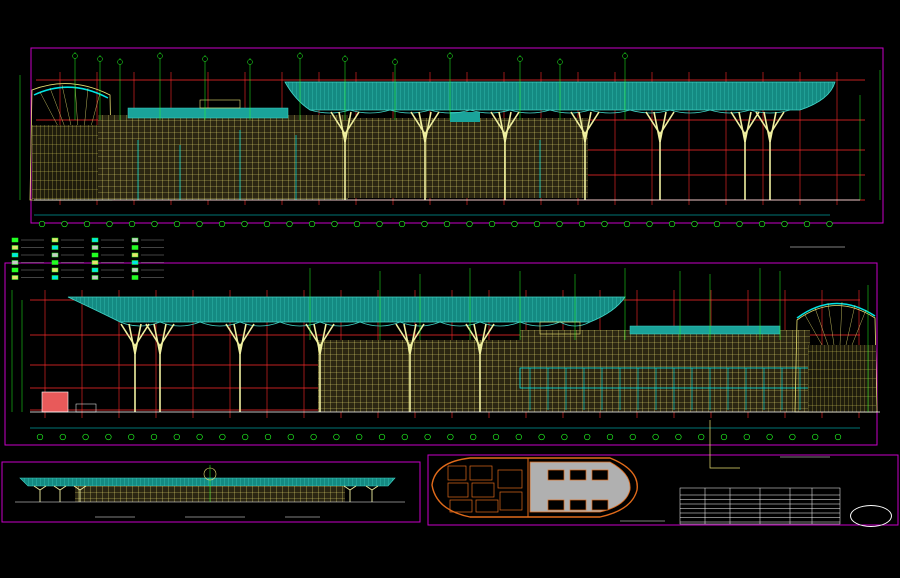 The height and width of the screenshot is (578, 900). I want to click on mini-elevation, so click(210, 484).